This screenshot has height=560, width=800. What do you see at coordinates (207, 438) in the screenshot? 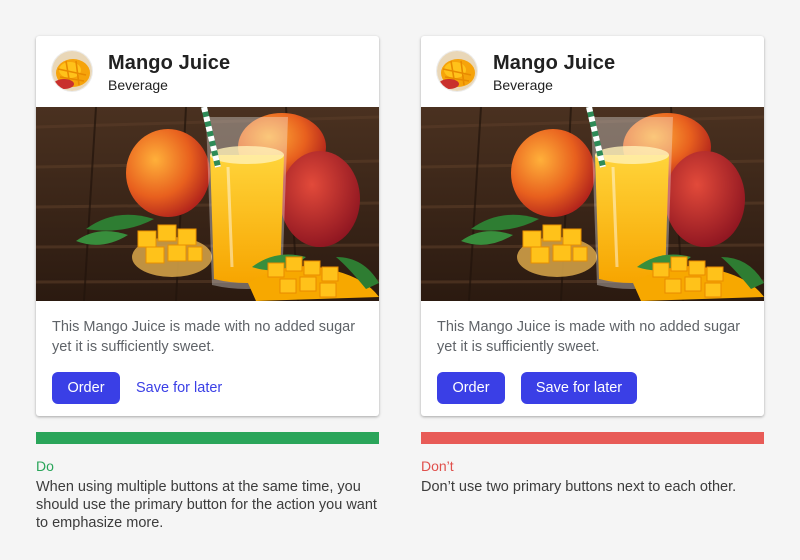
I see `do-indicator-bar` at bounding box center [207, 438].